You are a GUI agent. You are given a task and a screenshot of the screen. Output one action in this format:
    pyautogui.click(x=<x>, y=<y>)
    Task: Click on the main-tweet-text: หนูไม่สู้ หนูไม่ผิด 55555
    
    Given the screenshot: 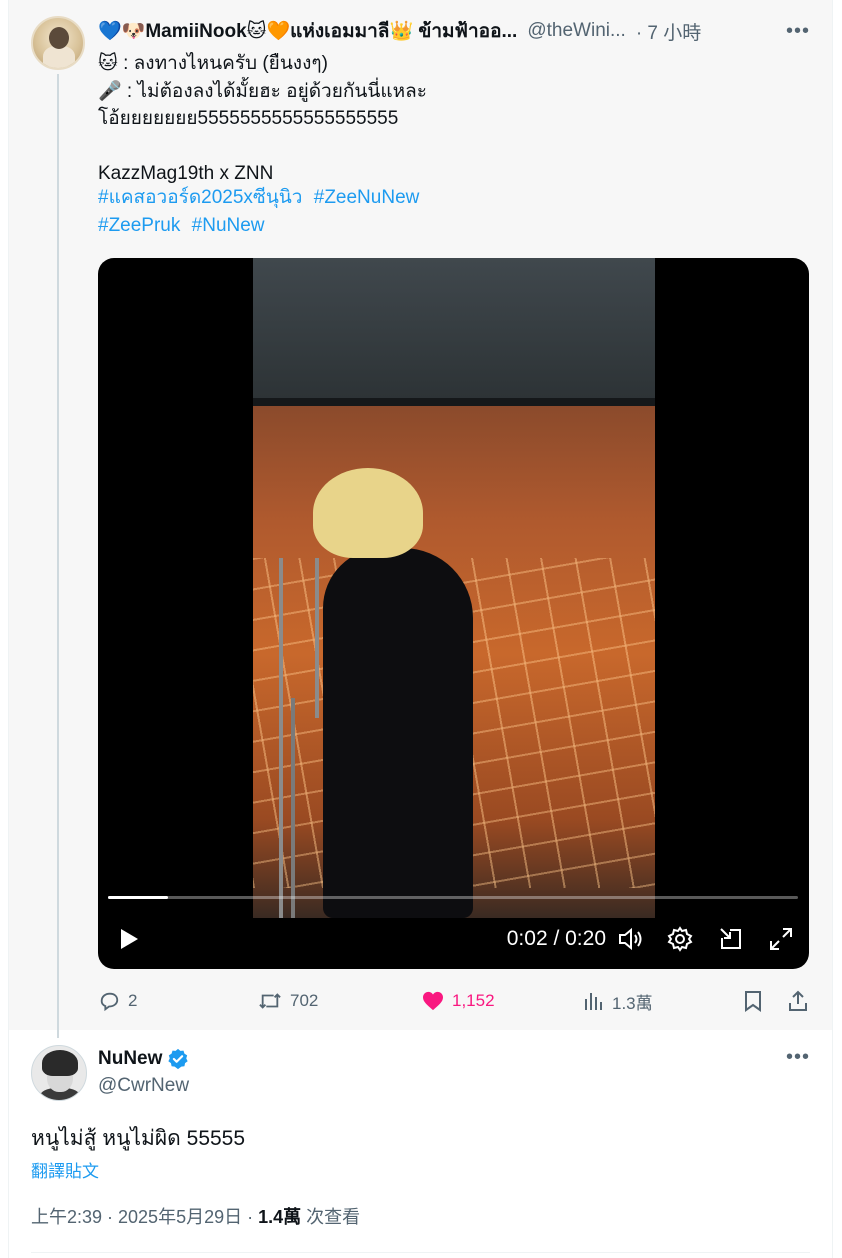 What is the action you would take?
    pyautogui.click(x=138, y=1138)
    